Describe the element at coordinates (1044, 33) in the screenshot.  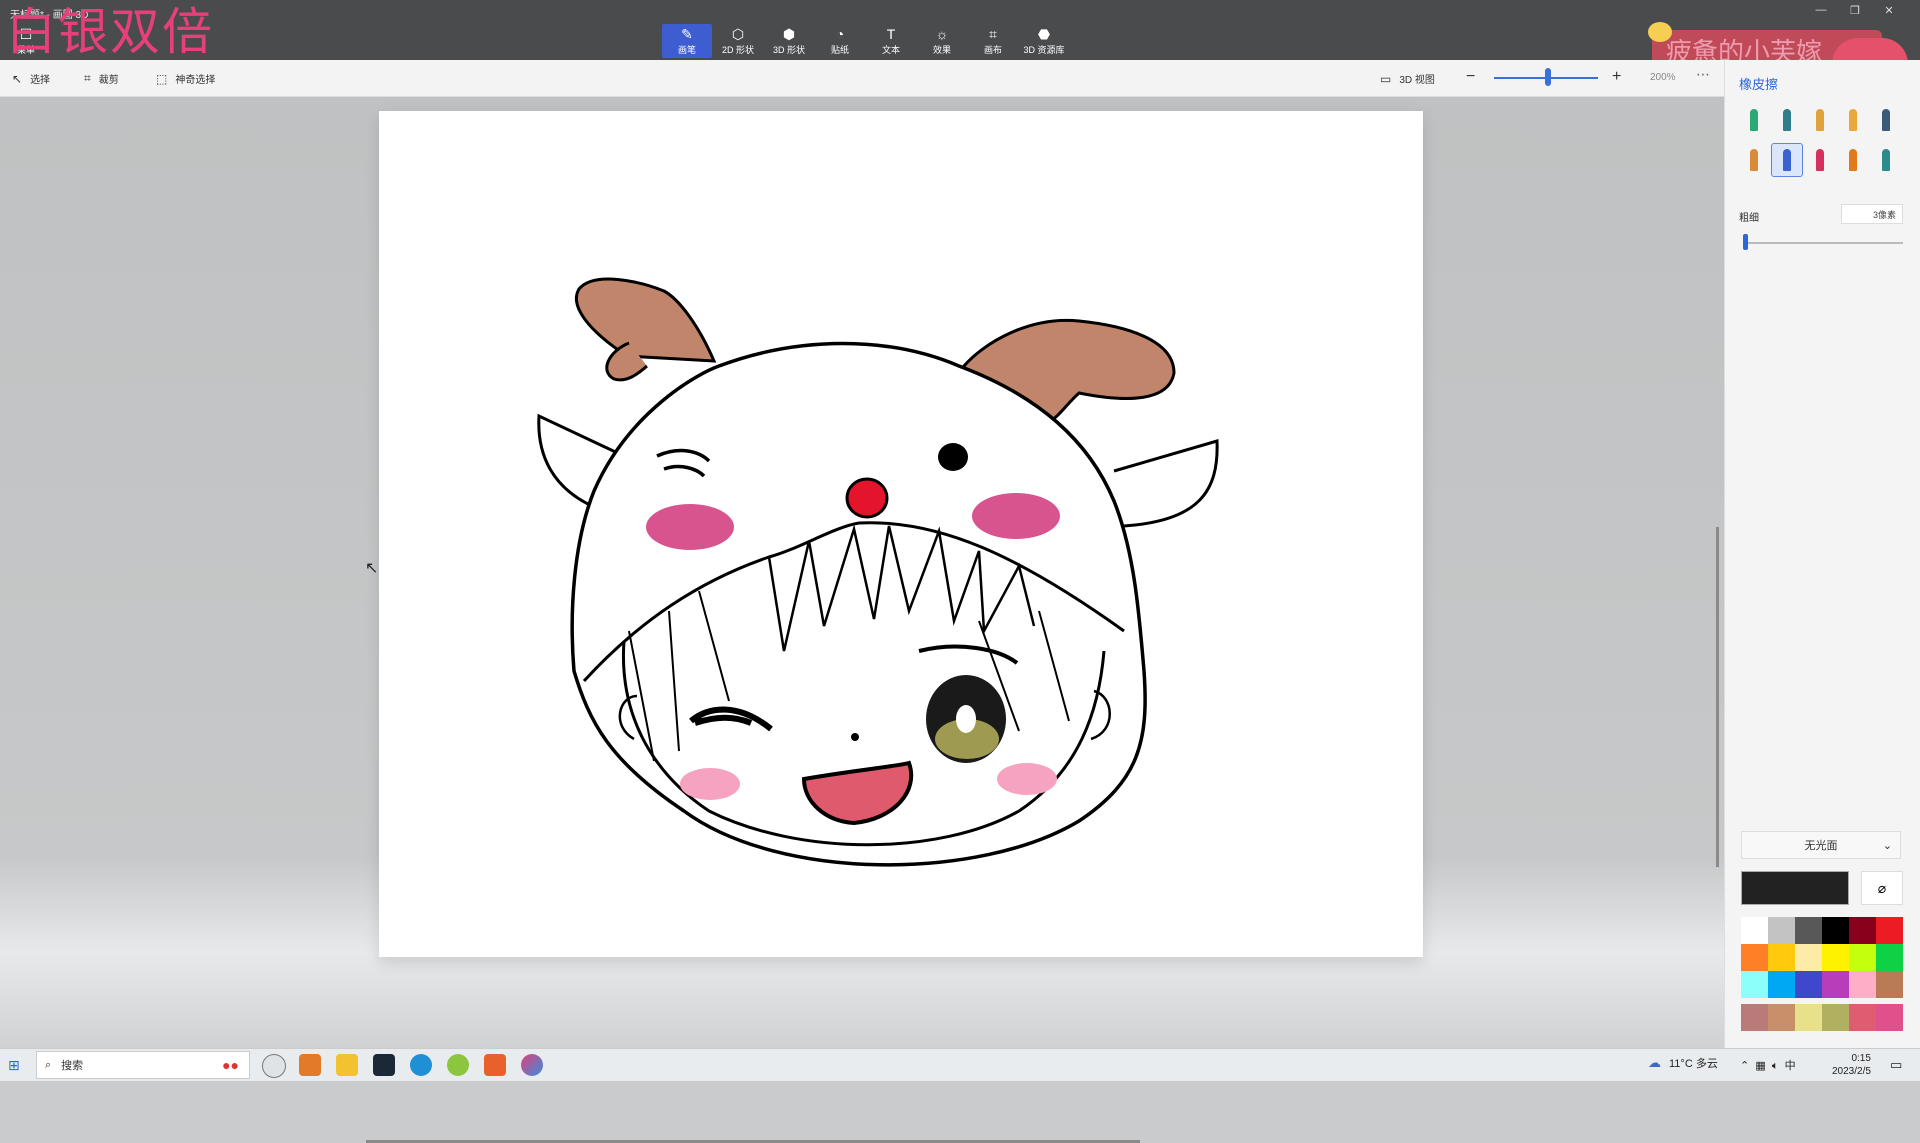
I see `library-3d-icon: ⬣` at that location.